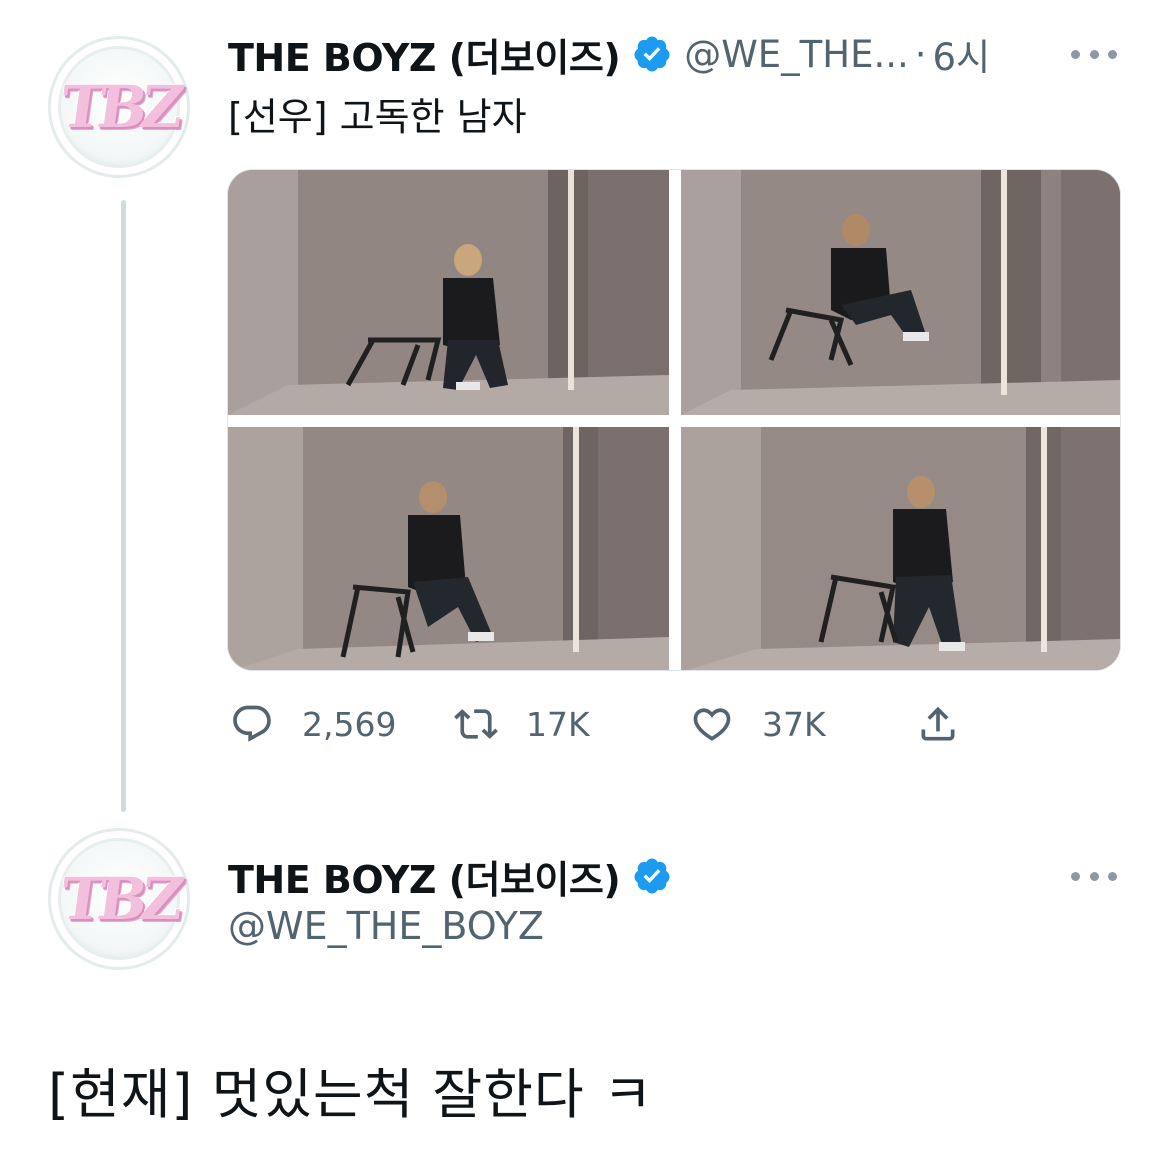  I want to click on tweet-header: THE BOYZ (더보이즈), so click(450, 876).